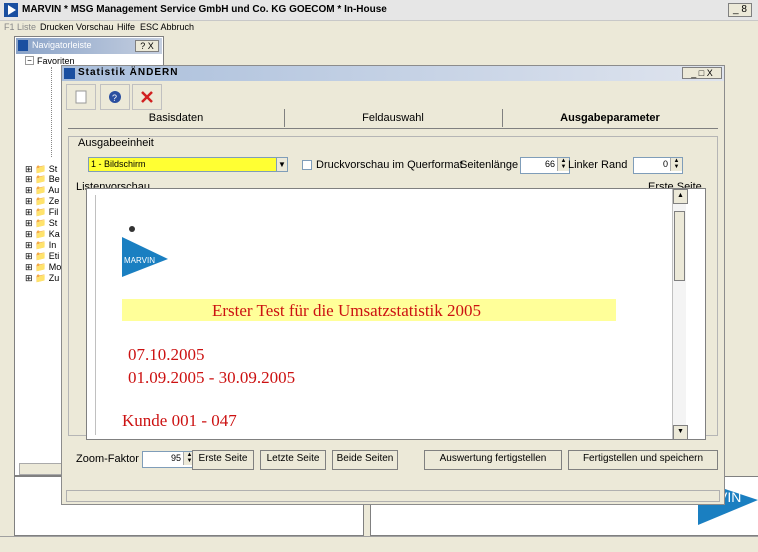 The width and height of the screenshot is (758, 552). I want to click on menu-hilfe: Hilfe, so click(126, 27).